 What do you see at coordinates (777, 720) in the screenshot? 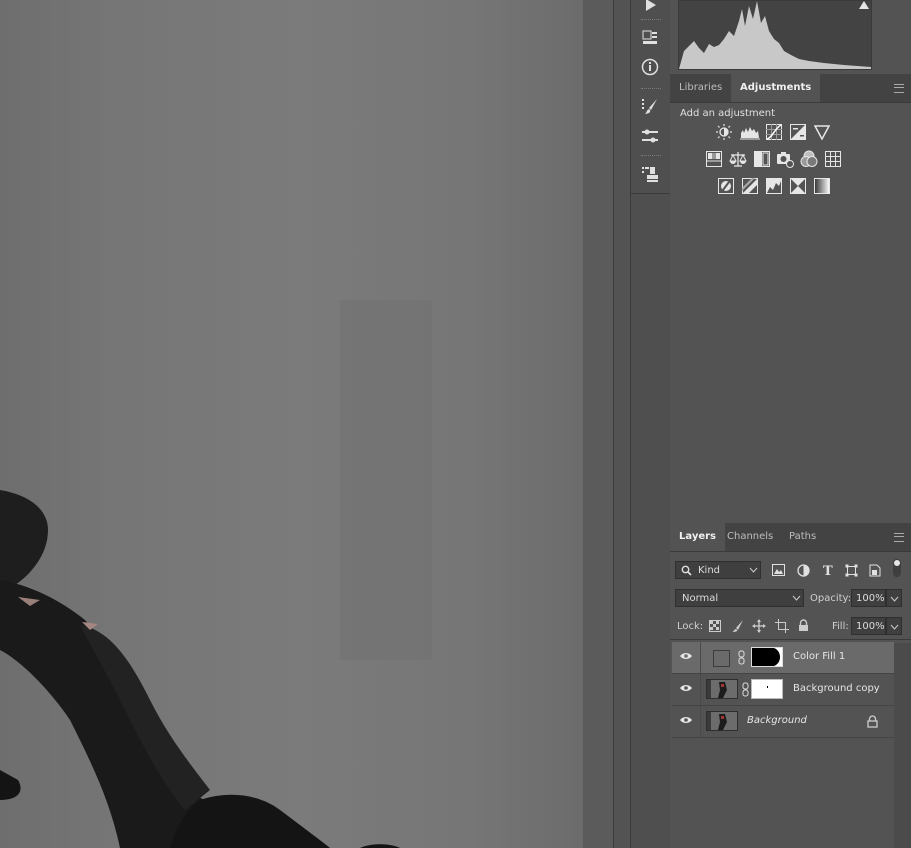
I see `layer-name: Background` at bounding box center [777, 720].